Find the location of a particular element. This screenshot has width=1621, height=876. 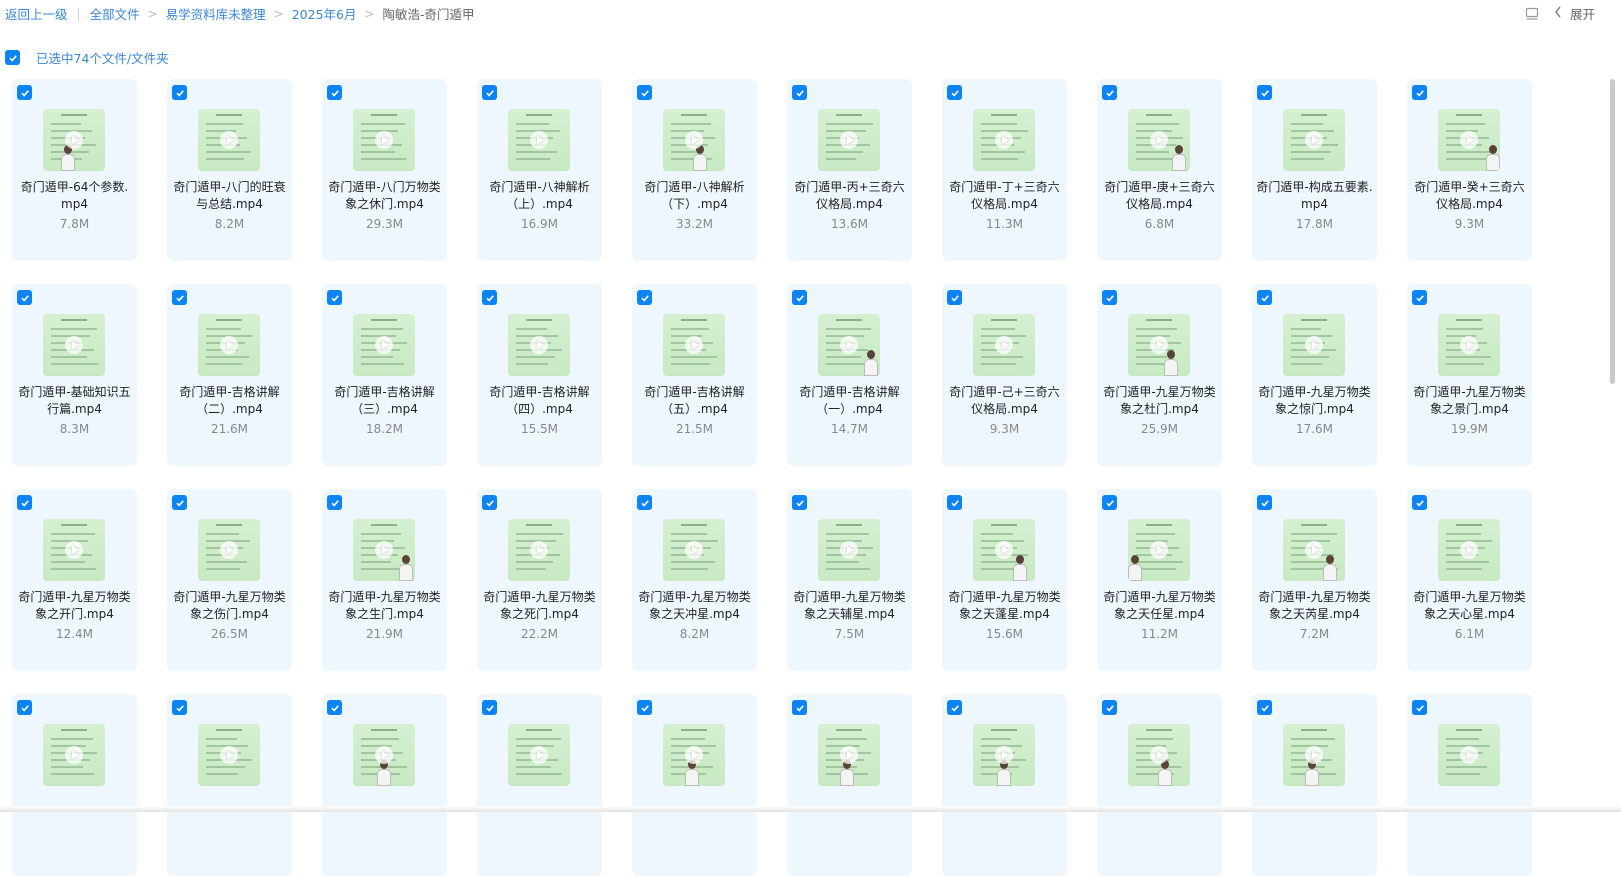

file-name: 奇门遁甲-八神解析（下）.mp4 is located at coordinates (694, 196).